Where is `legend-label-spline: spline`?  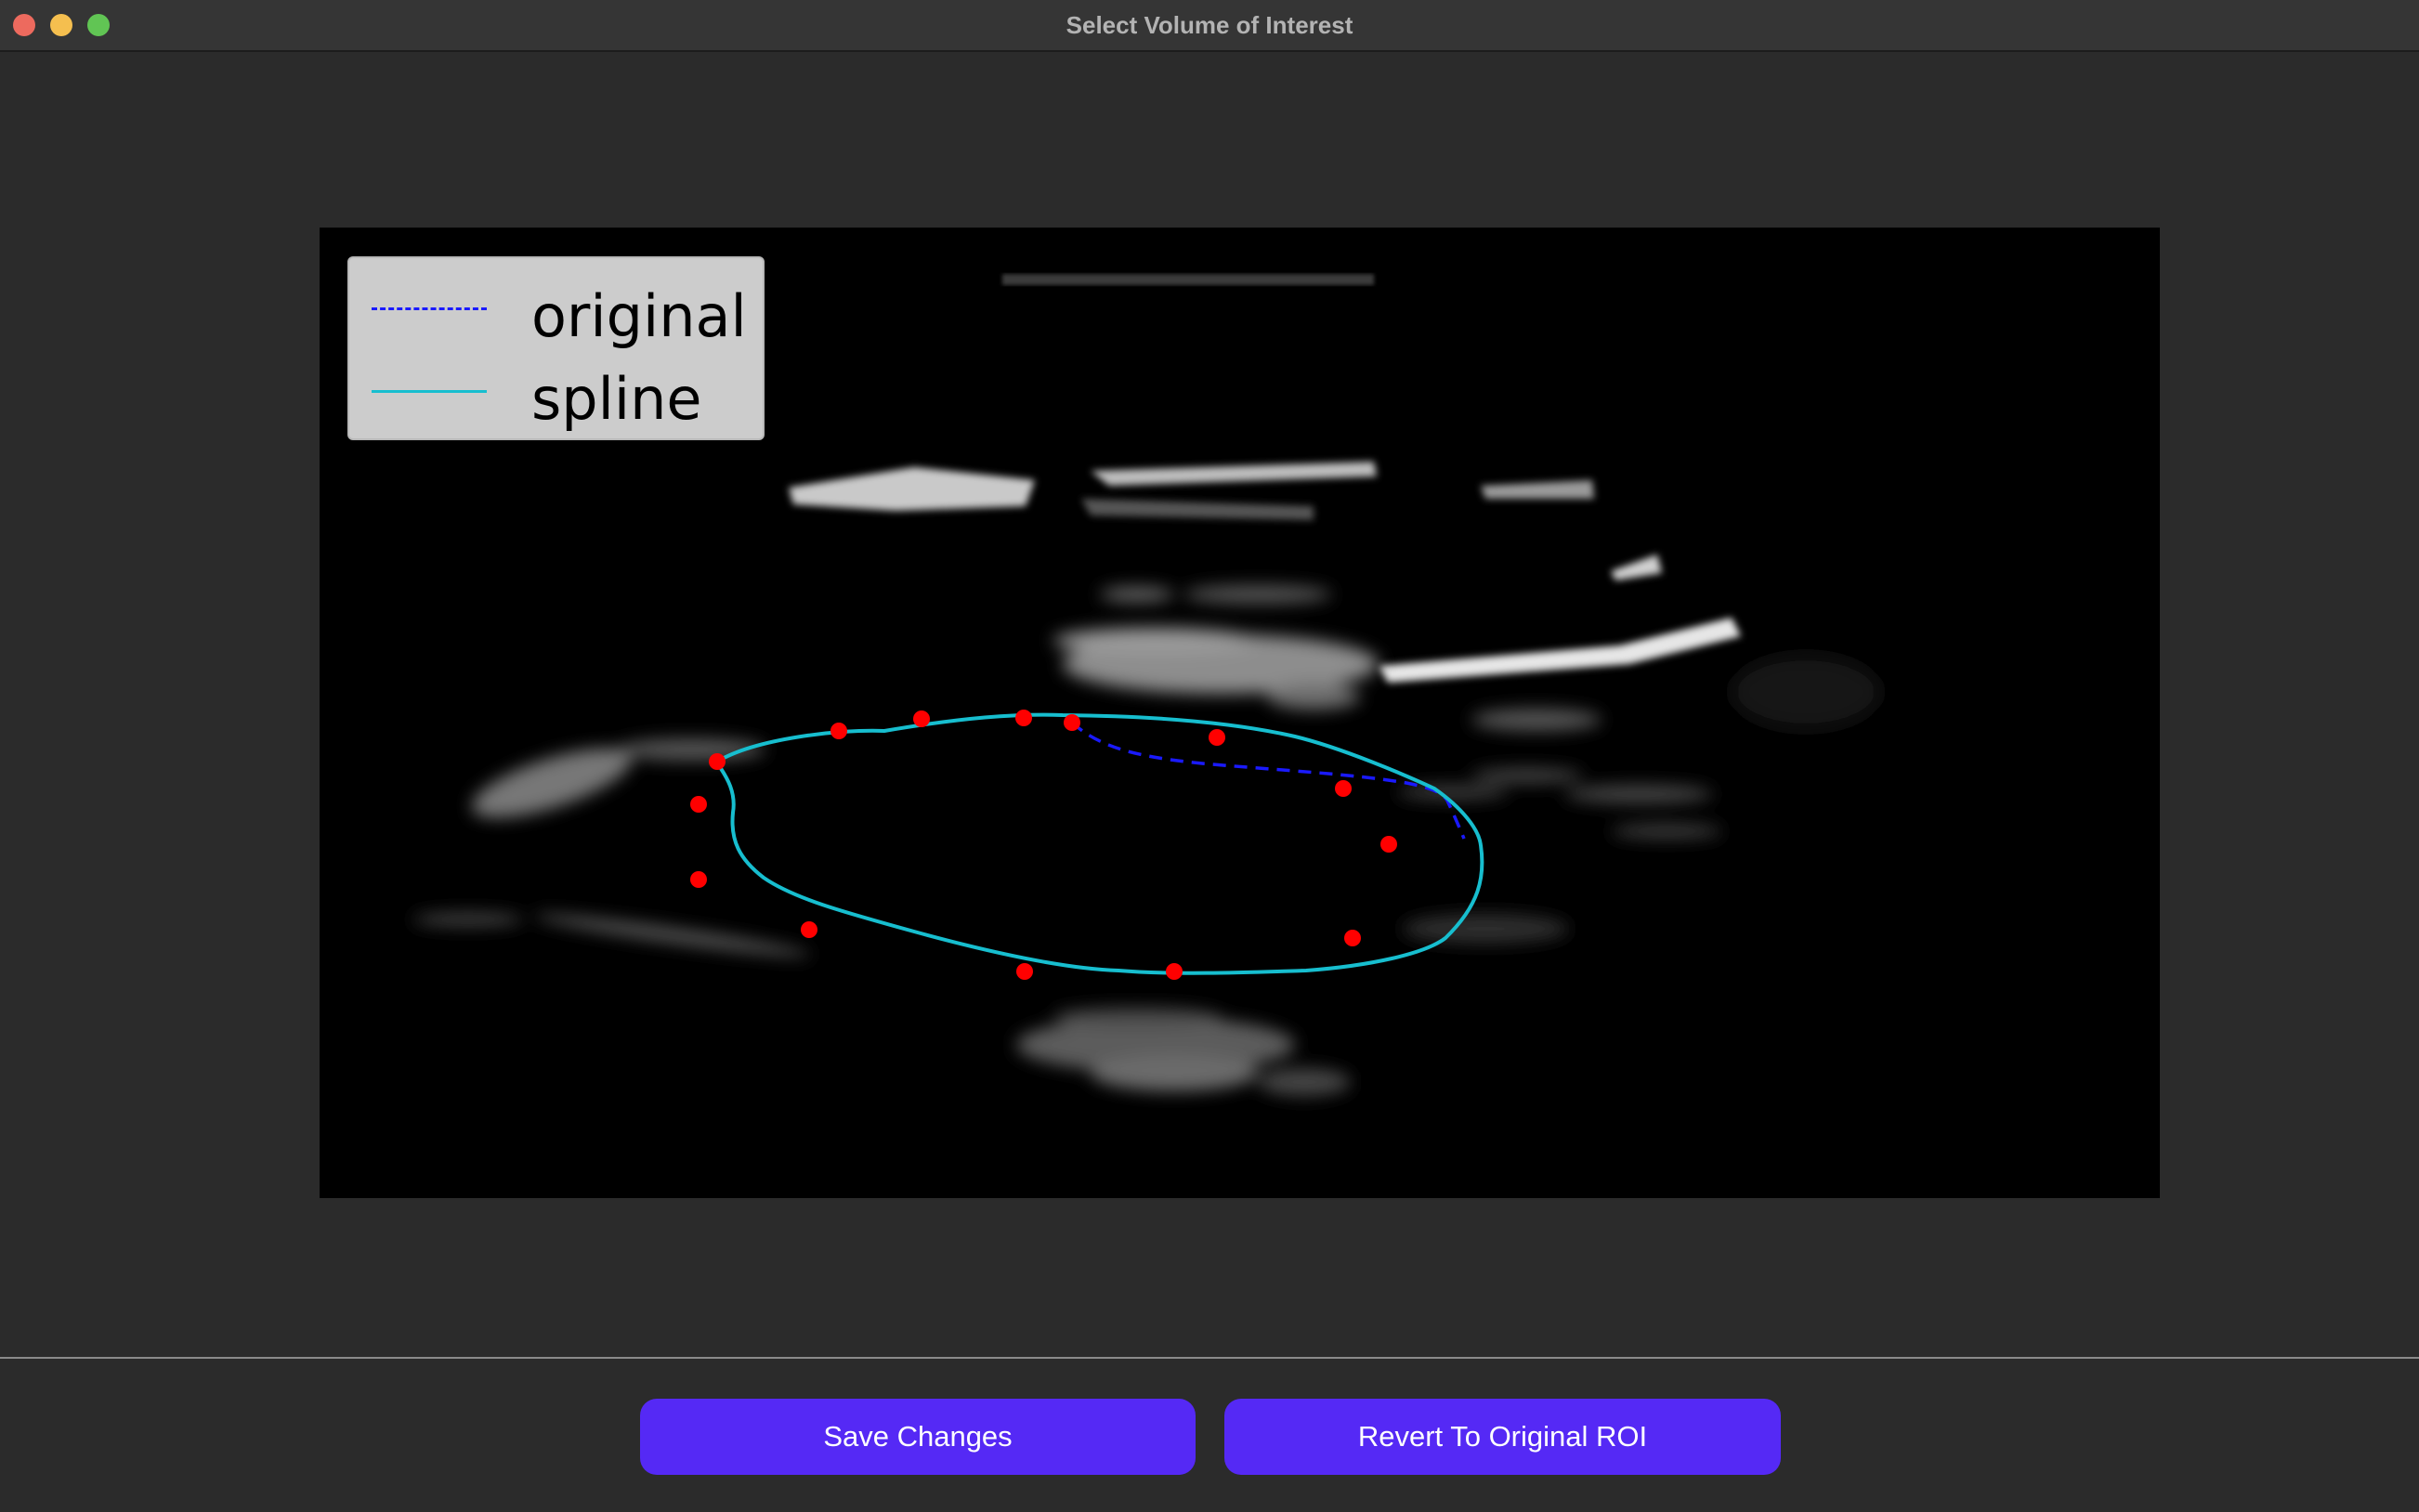 legend-label-spline: spline is located at coordinates (616, 399).